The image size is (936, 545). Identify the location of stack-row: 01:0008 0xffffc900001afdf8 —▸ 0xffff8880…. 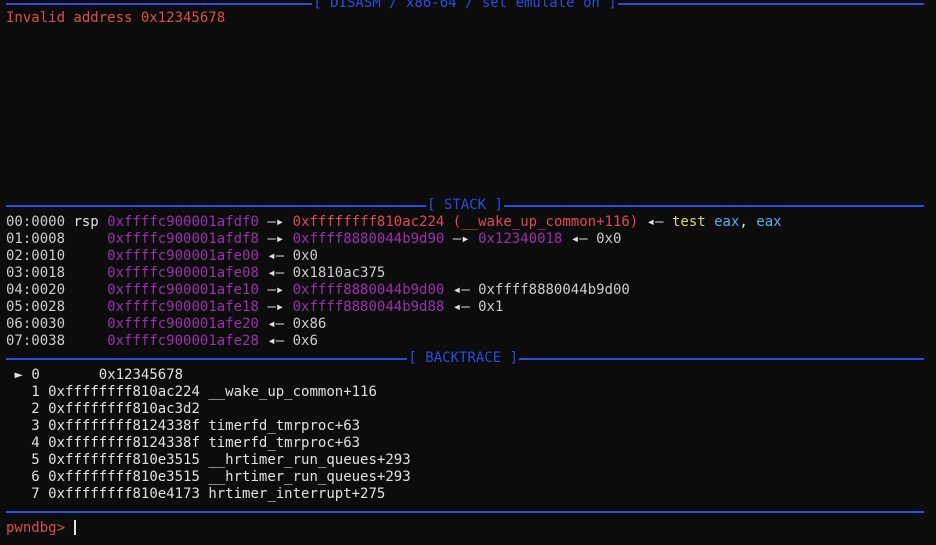
(313, 239).